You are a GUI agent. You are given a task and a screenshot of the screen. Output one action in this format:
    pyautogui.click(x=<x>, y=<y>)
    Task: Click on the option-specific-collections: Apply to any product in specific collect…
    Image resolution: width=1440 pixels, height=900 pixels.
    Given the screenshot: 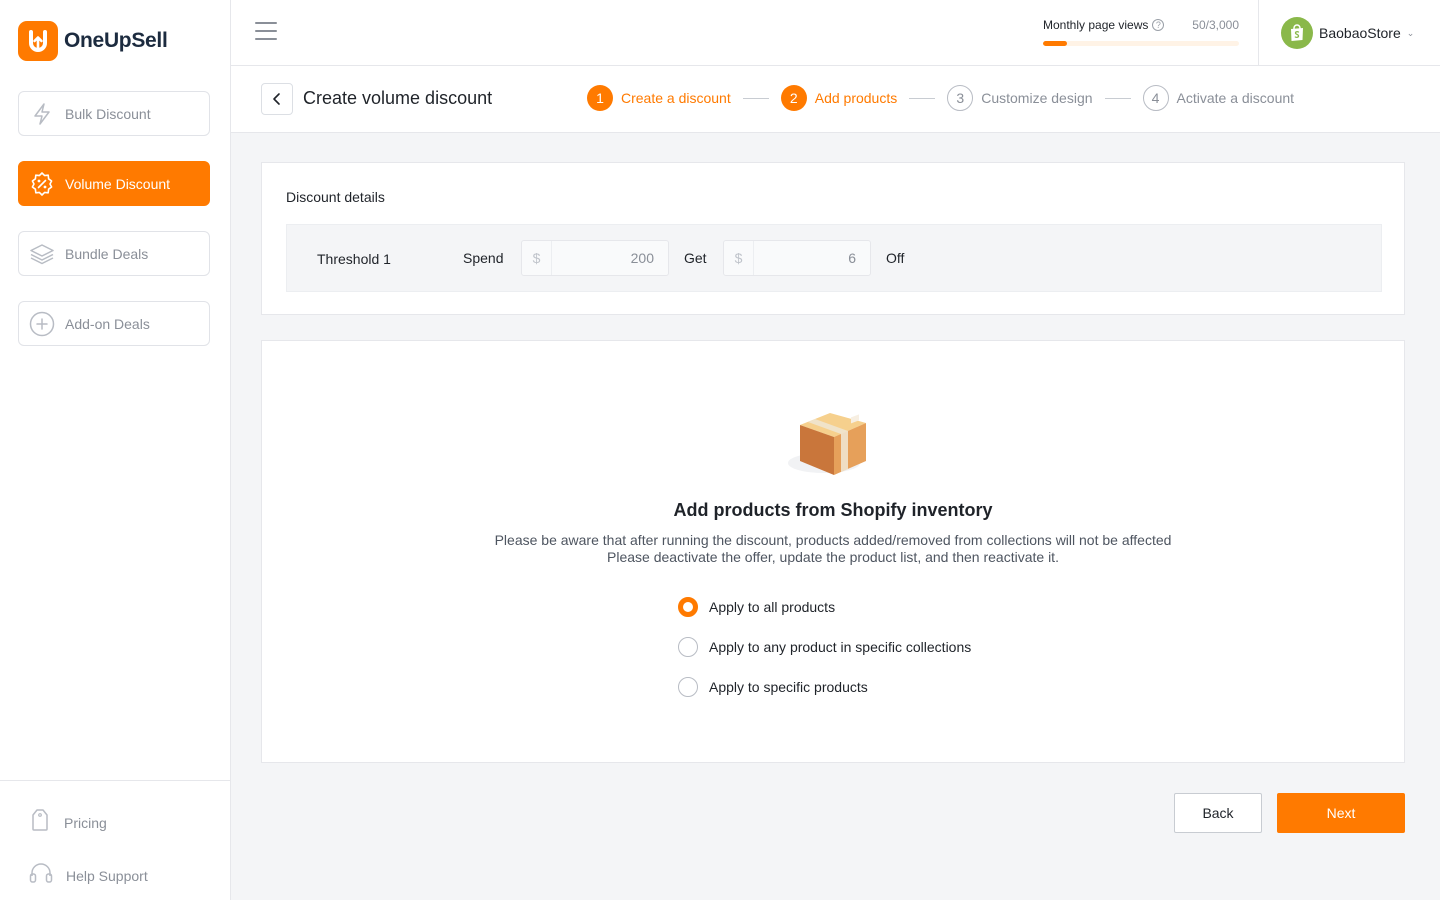 What is the action you would take?
    pyautogui.click(x=824, y=647)
    